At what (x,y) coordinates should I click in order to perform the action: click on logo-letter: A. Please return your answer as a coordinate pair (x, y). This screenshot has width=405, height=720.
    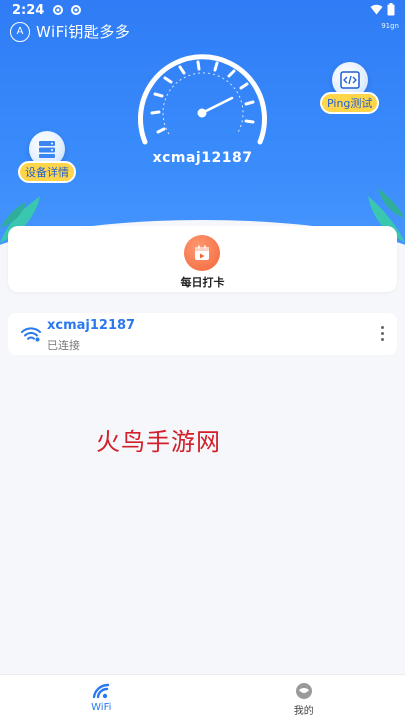
    Looking at the image, I should click on (20, 31).